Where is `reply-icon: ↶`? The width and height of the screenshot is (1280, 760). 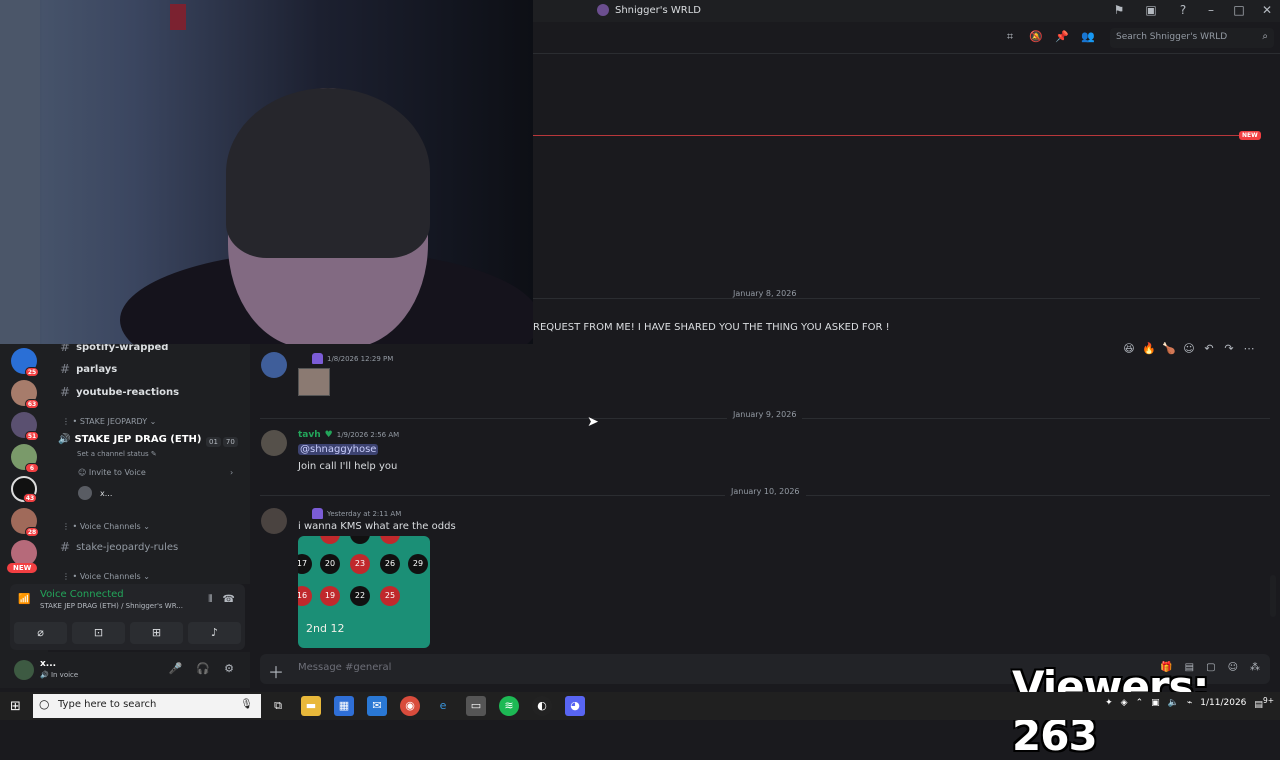
reply-icon: ↶ is located at coordinates (1209, 349).